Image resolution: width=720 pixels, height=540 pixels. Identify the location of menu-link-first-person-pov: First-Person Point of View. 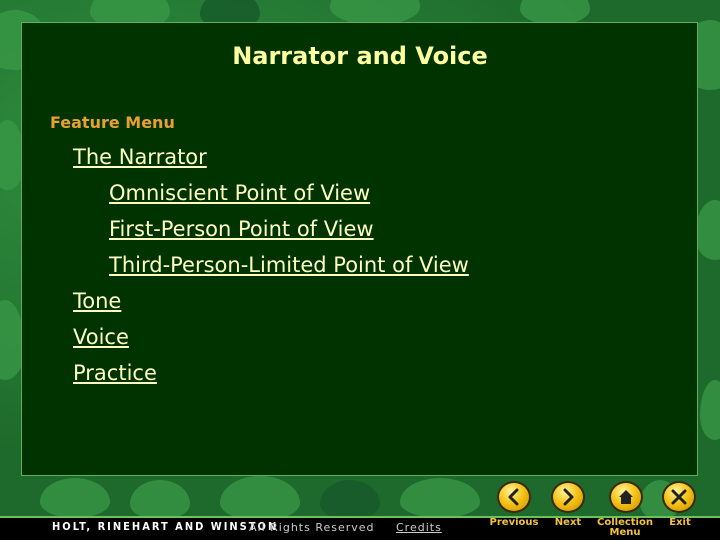
(241, 229).